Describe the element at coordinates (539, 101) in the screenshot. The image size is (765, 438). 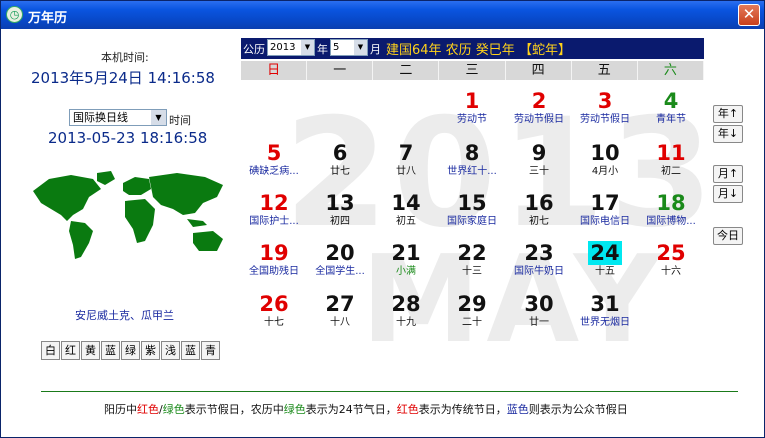
I see `day-number: 2` at that location.